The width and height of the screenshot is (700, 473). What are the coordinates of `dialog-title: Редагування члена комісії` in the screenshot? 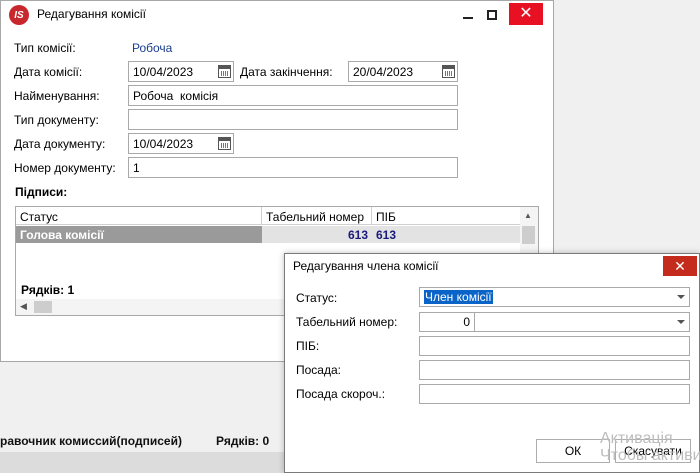 It's located at (366, 266).